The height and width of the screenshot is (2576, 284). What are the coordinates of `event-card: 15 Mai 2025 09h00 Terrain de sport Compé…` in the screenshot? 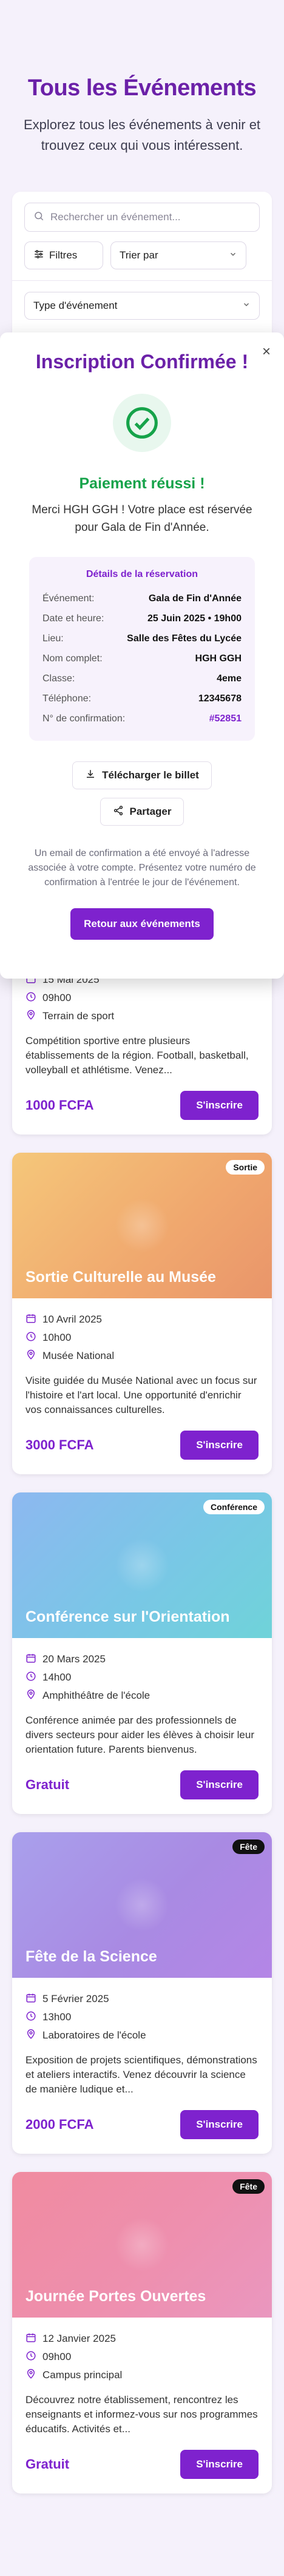 It's located at (142, 1047).